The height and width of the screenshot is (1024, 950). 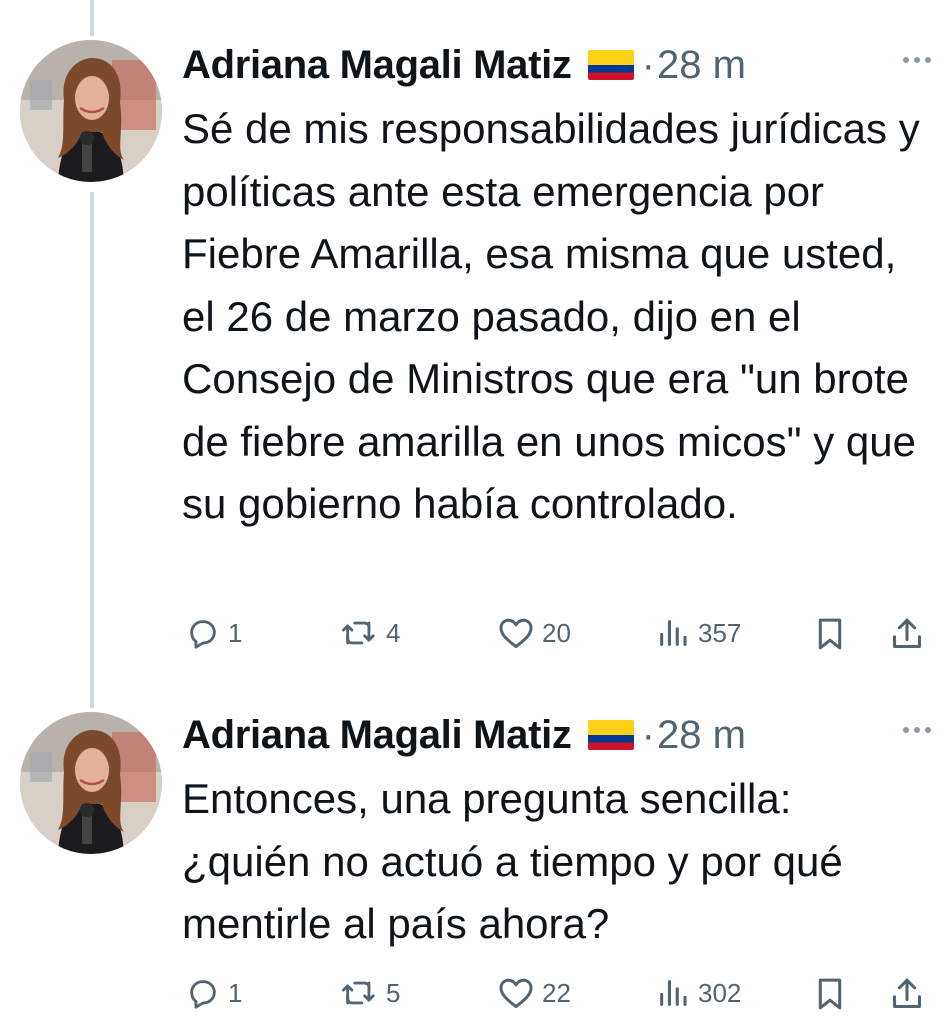 I want to click on repost-count: 4, so click(x=393, y=632).